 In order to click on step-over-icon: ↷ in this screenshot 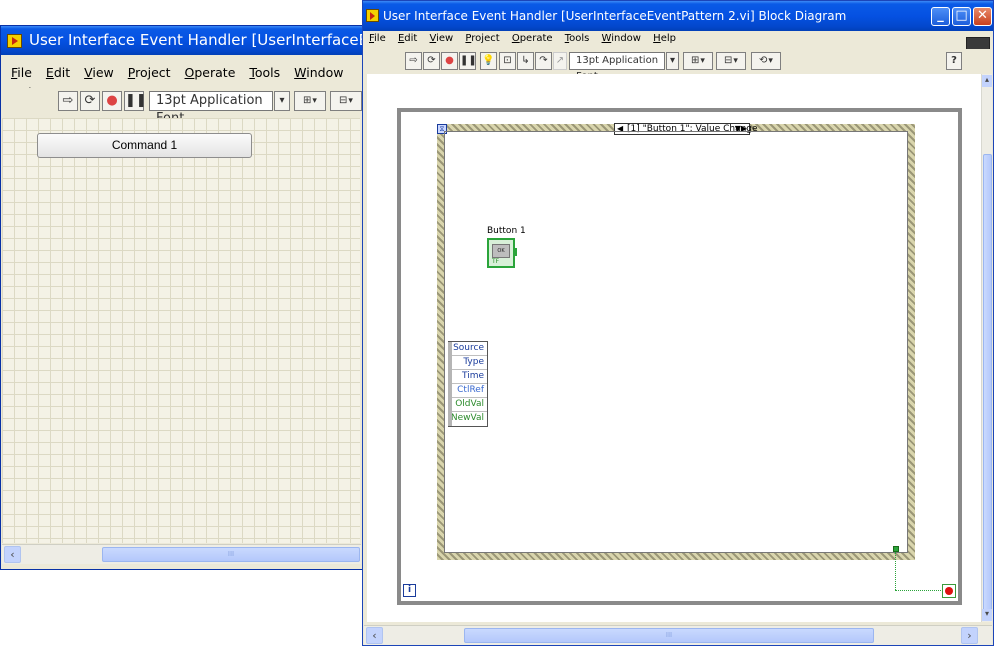, I will do `click(543, 61)`.